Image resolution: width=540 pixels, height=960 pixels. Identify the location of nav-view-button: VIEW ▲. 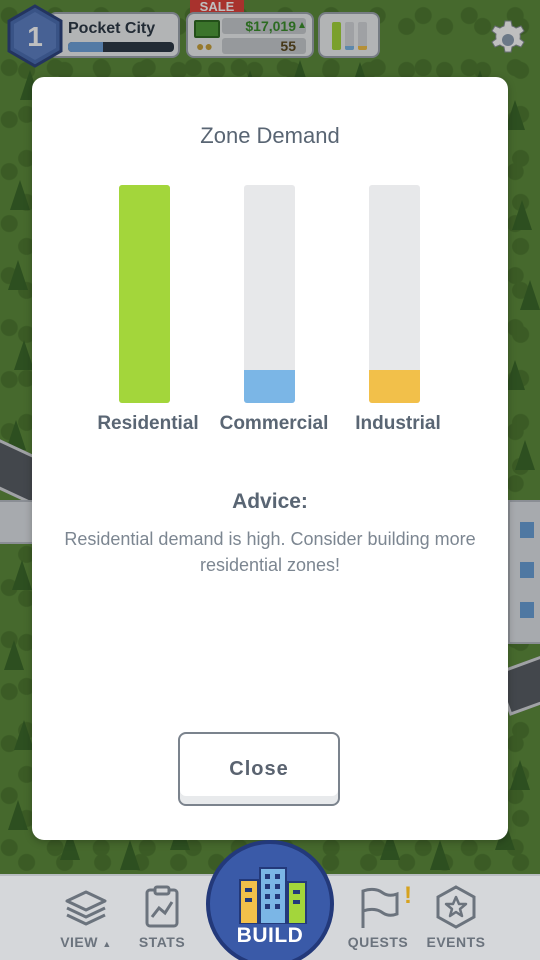
(86, 918).